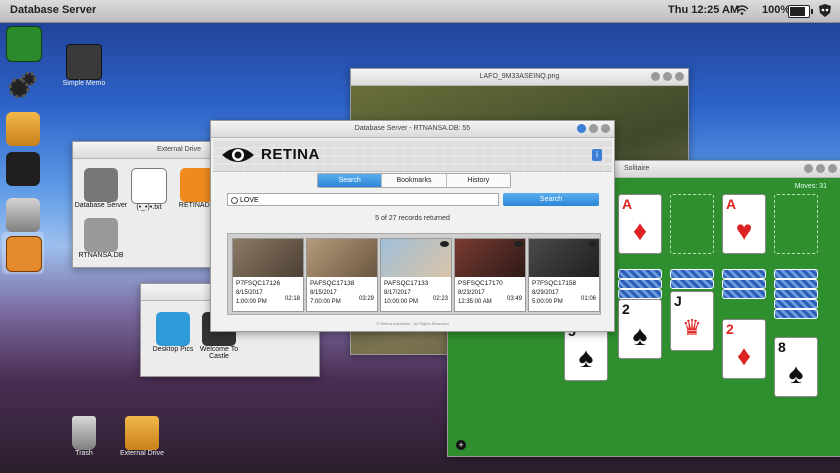  I want to click on simple-memo-label: Simple Memo, so click(84, 83).